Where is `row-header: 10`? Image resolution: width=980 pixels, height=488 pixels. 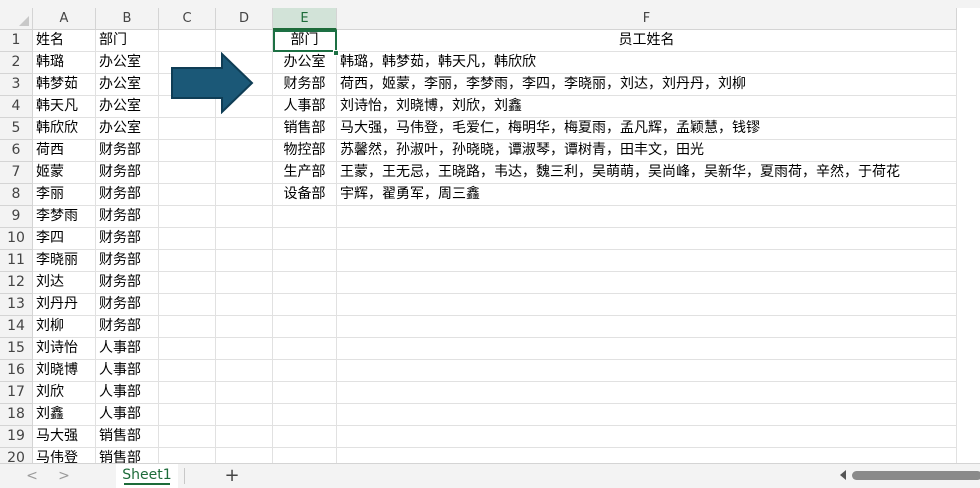
row-header: 10 is located at coordinates (16, 239).